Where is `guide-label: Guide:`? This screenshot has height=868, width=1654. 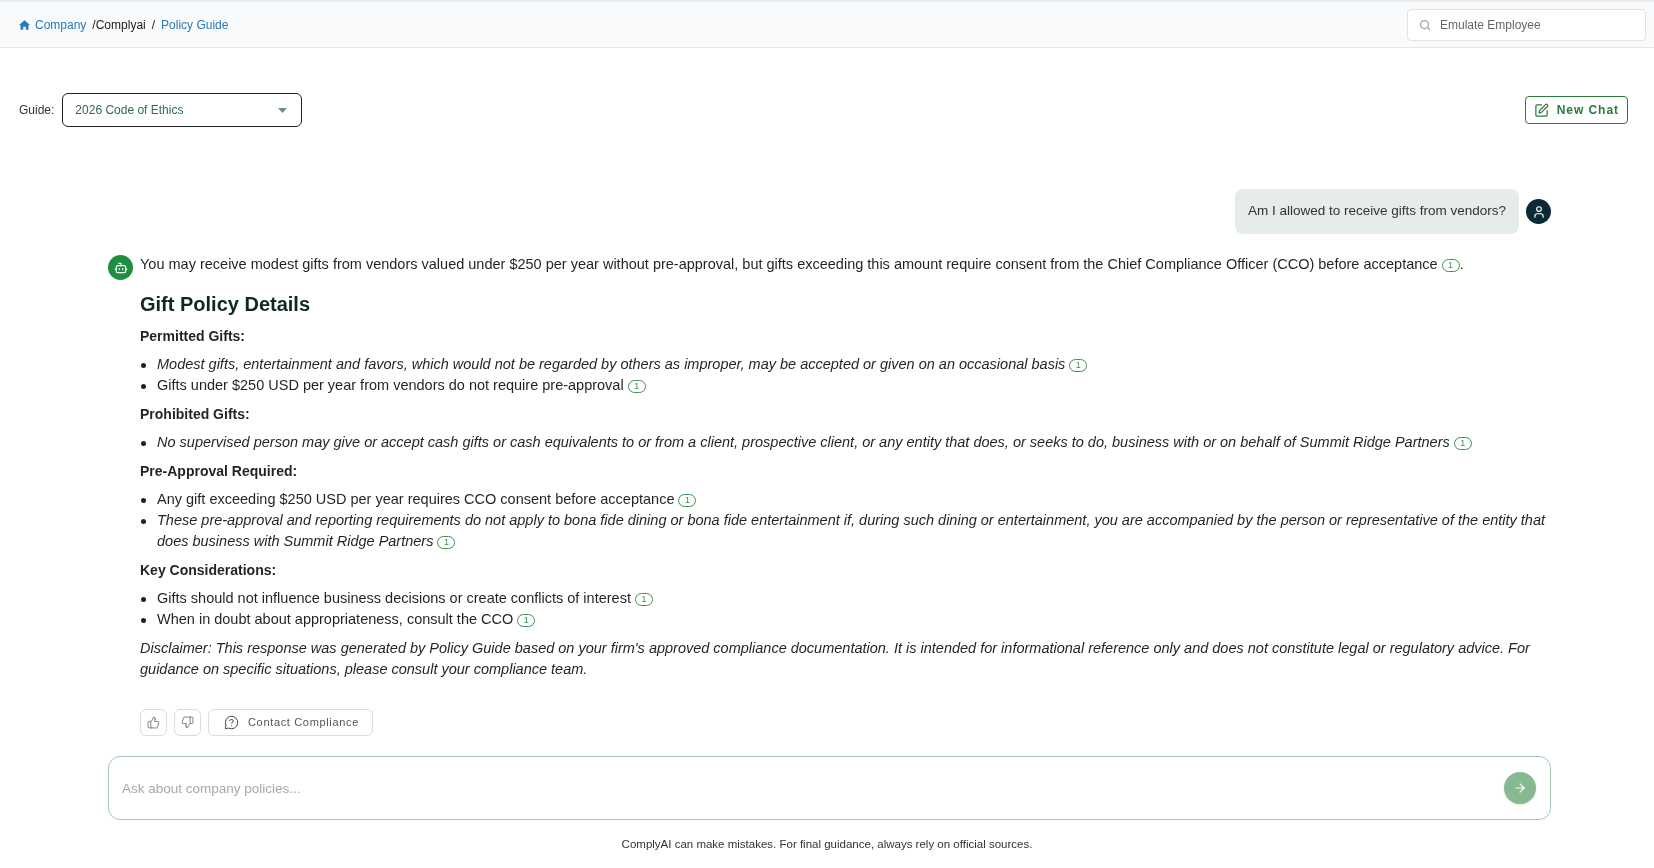
guide-label: Guide: is located at coordinates (37, 110).